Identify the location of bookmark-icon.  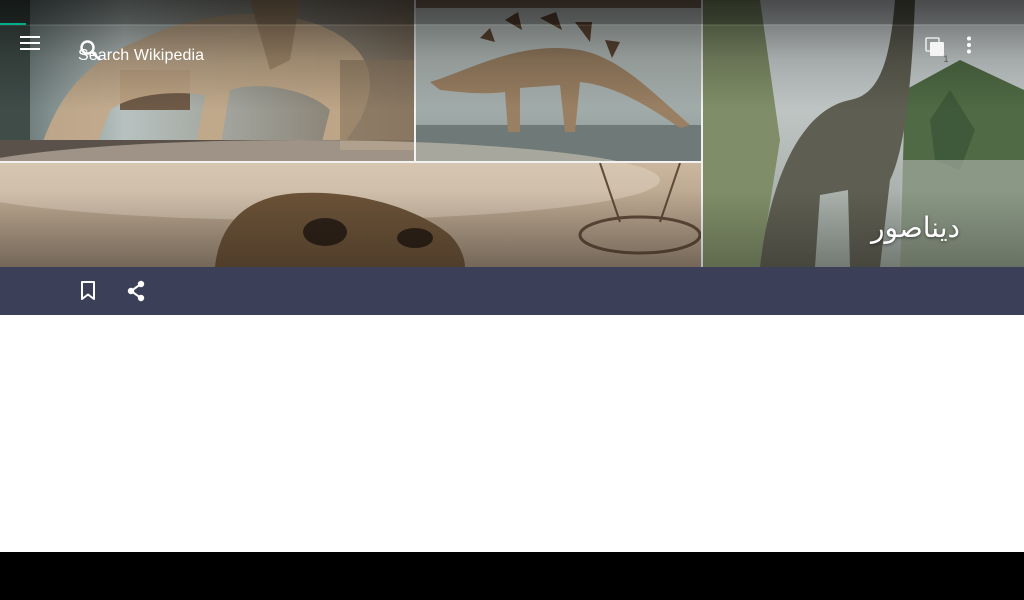
(88, 290).